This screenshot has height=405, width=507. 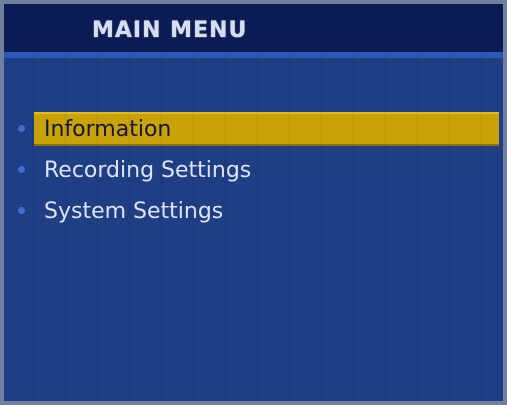 I want to click on menu-item-recording-settings: Recording Settings, so click(x=253, y=170).